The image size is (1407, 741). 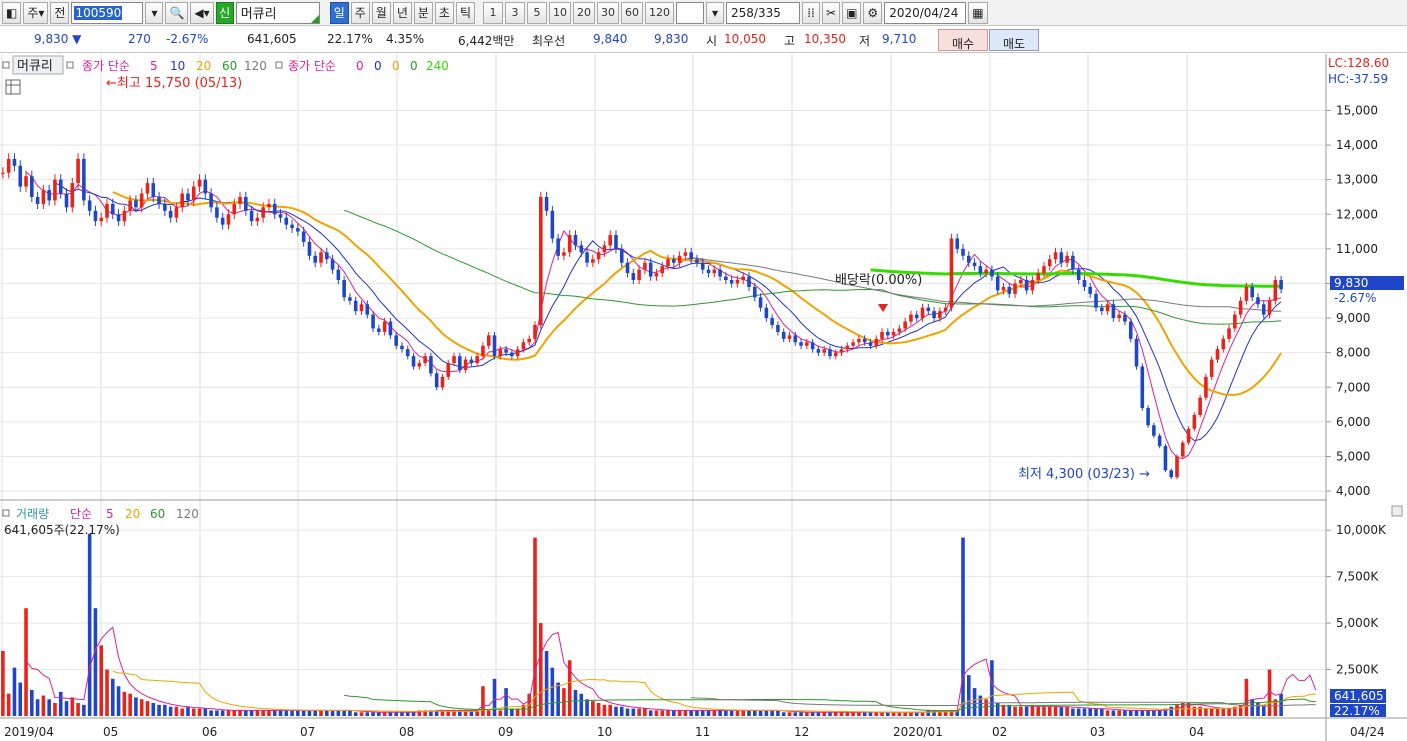 What do you see at coordinates (1014, 40) in the screenshot?
I see `sell-button: 매도` at bounding box center [1014, 40].